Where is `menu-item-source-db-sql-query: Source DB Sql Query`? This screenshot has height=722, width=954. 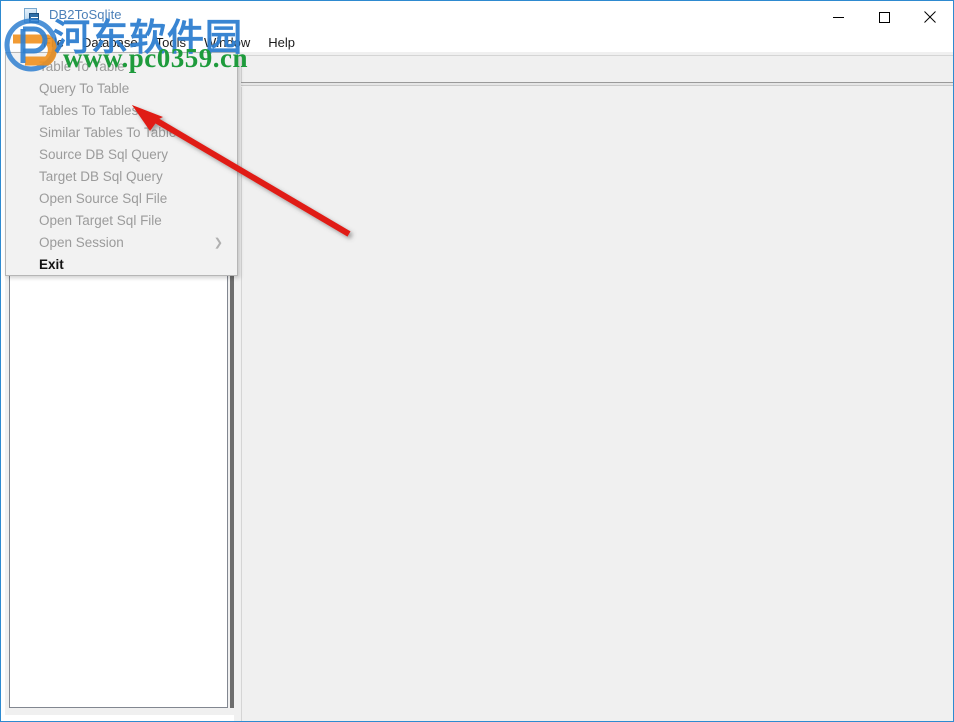
menu-item-source-db-sql-query: Source DB Sql Query is located at coordinates (121, 155).